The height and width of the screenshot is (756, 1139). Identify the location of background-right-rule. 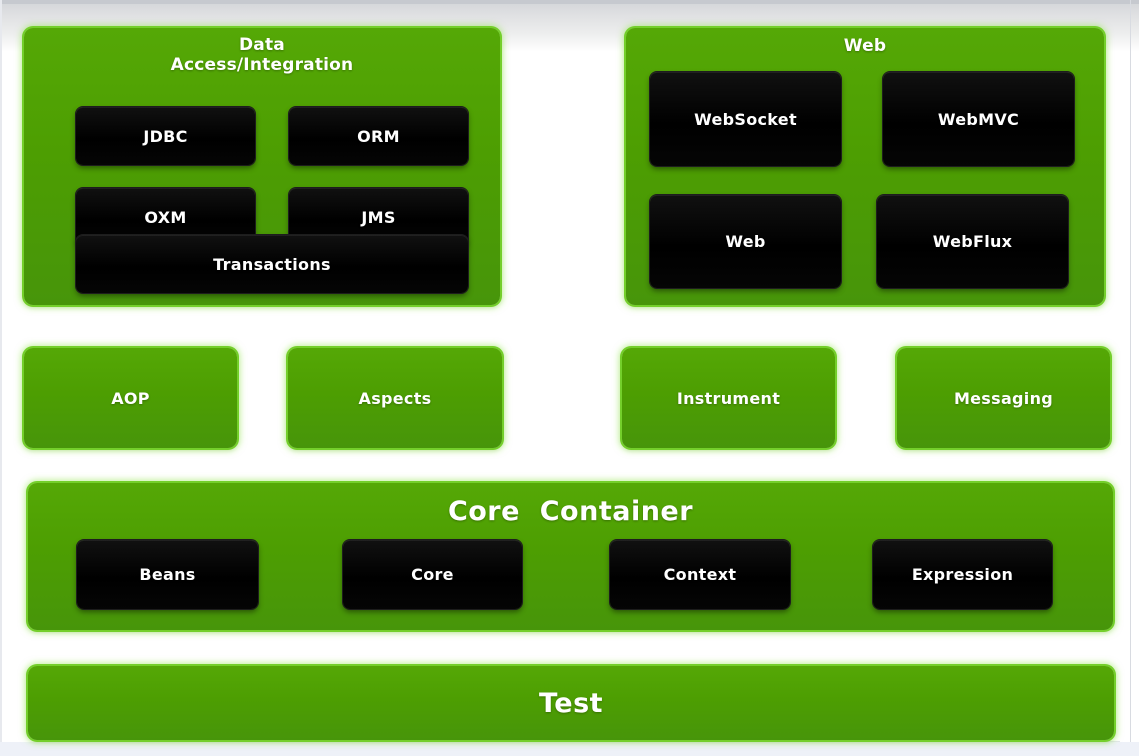
(1130, 372).